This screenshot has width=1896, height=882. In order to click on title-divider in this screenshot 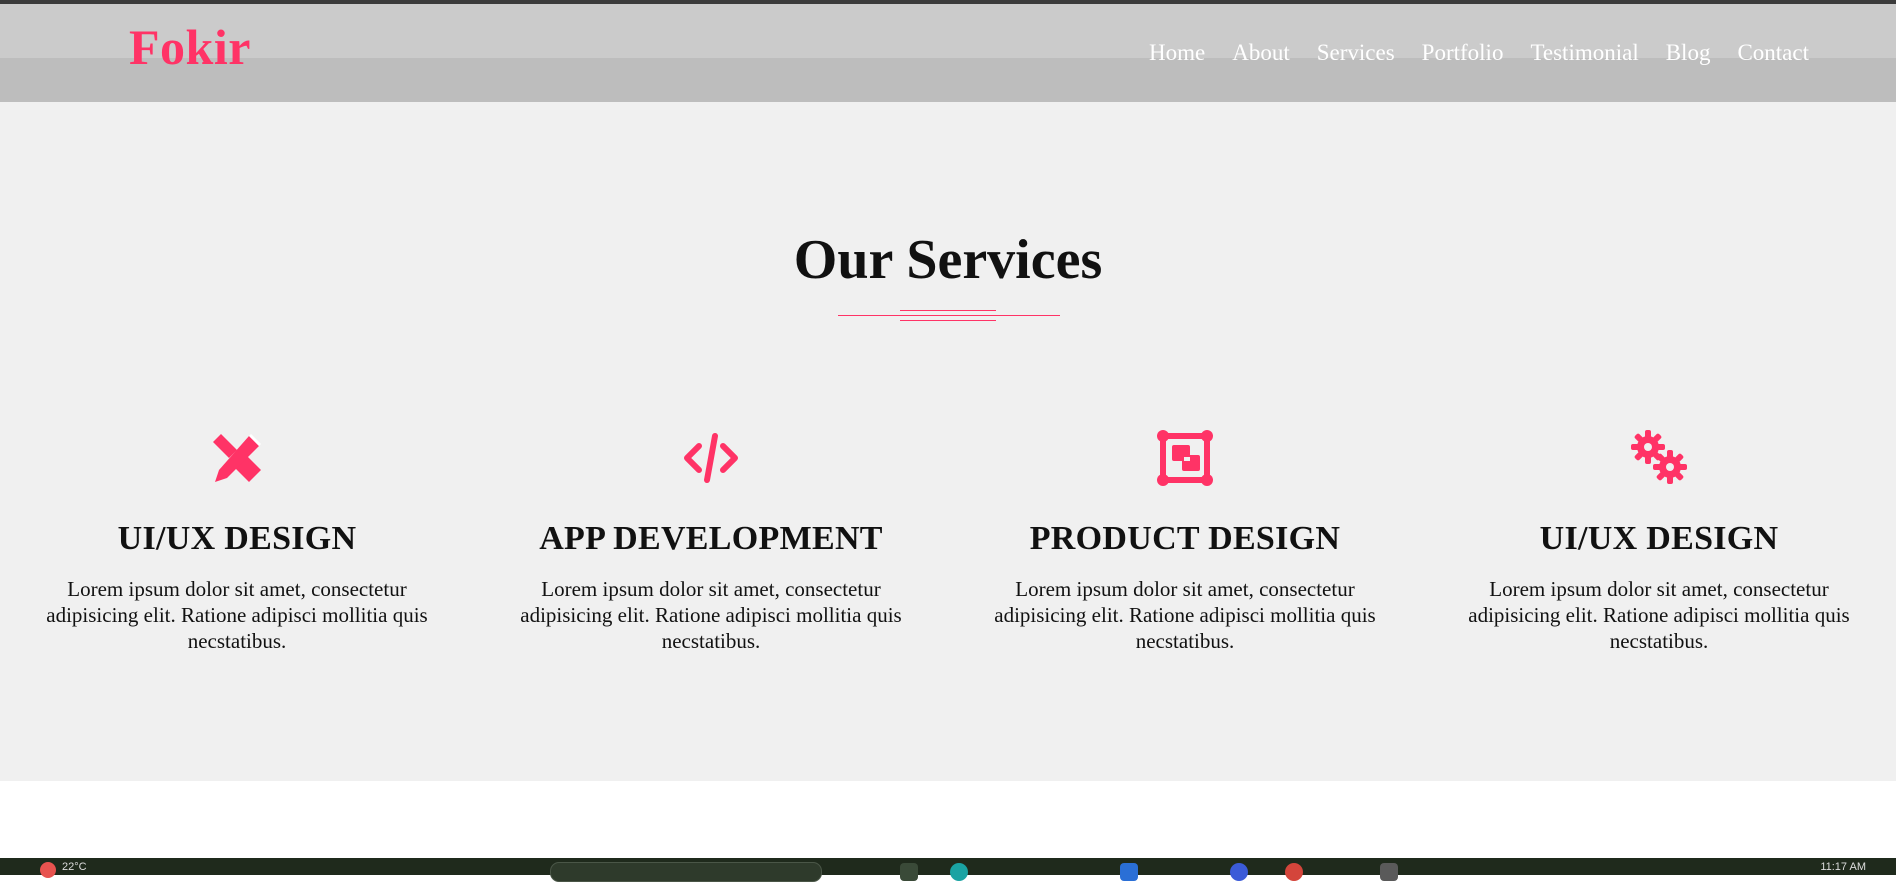, I will do `click(949, 317)`.